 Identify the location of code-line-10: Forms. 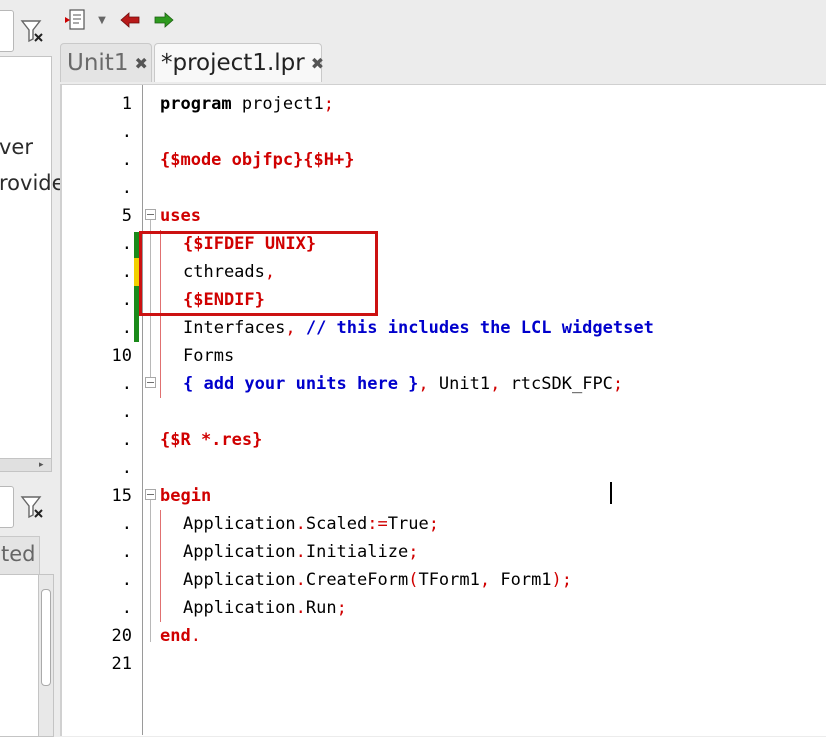
(208, 356).